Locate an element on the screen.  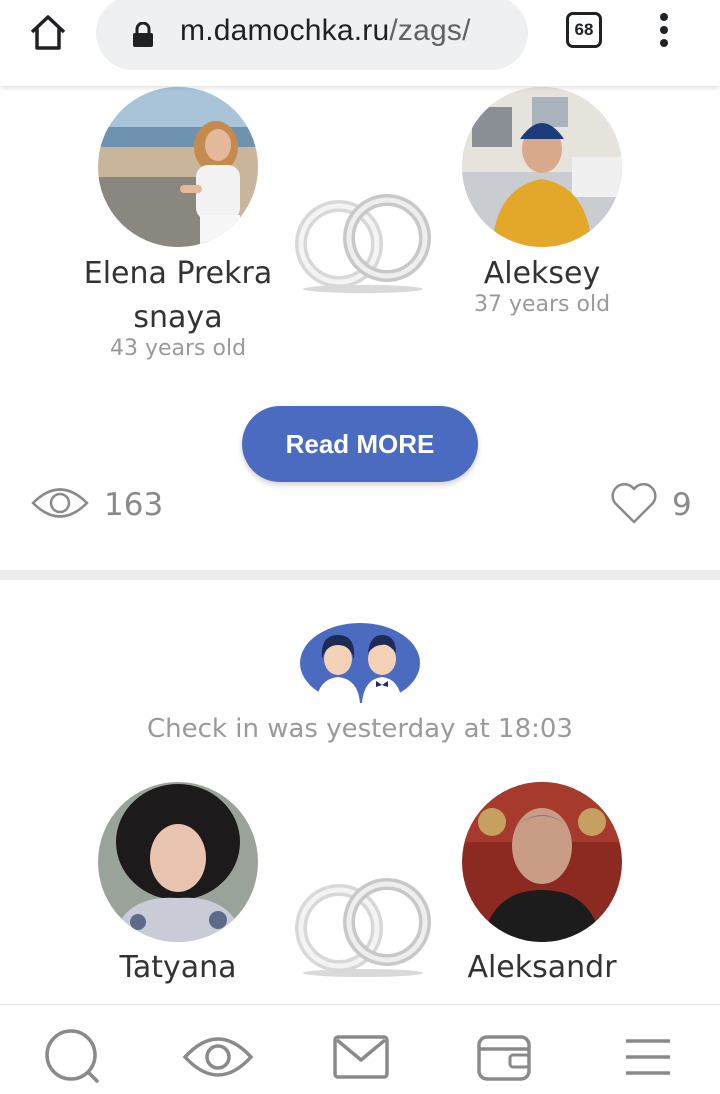
tabs-icon: 68 is located at coordinates (584, 30).